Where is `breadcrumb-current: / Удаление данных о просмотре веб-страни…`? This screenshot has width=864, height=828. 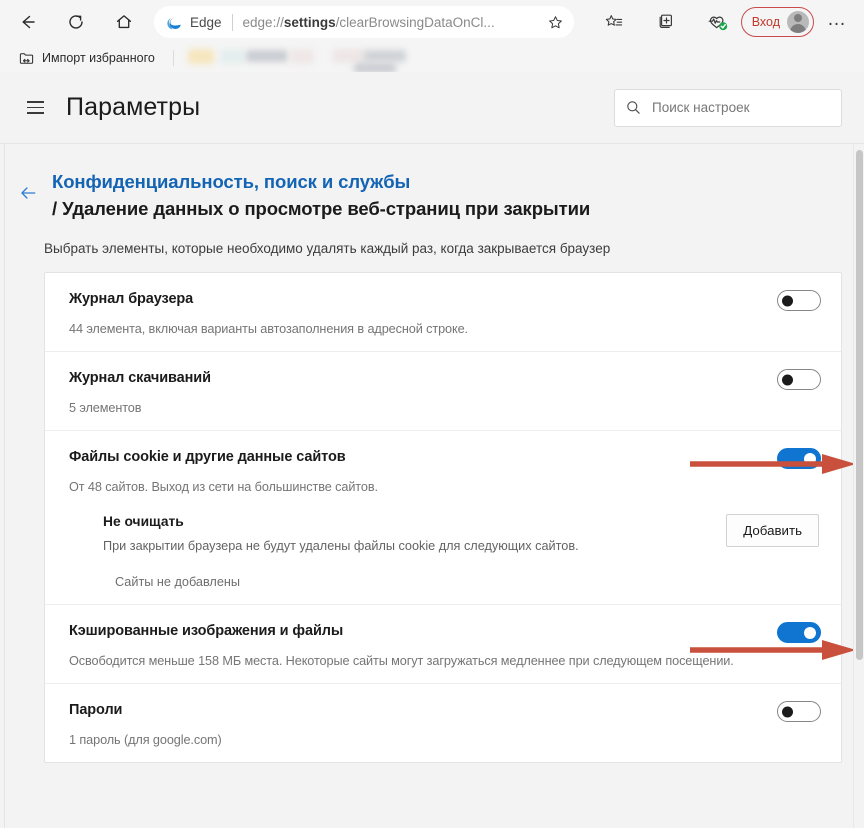 breadcrumb-current: / Удаление данных о просмотре веб-страни… is located at coordinates (321, 208).